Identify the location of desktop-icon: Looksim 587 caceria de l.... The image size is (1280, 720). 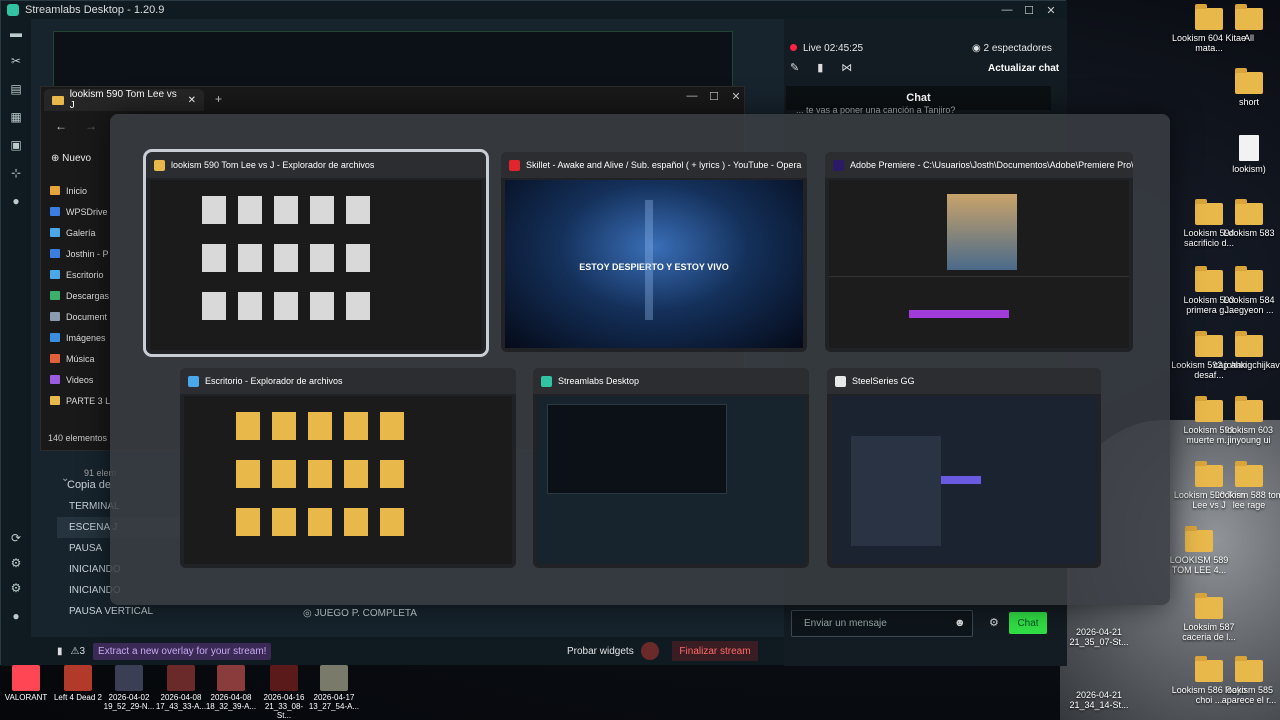
(1209, 617).